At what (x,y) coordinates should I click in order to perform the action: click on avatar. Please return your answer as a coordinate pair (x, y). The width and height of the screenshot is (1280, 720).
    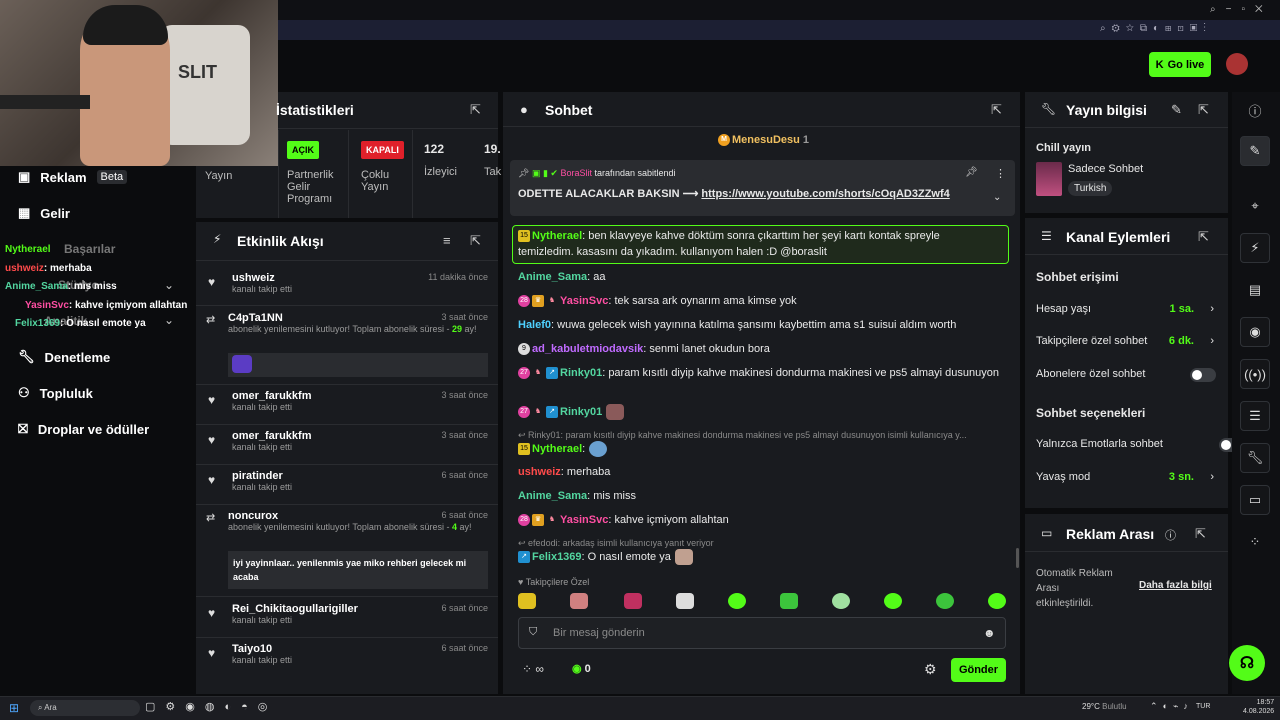
    Looking at the image, I should click on (1237, 64).